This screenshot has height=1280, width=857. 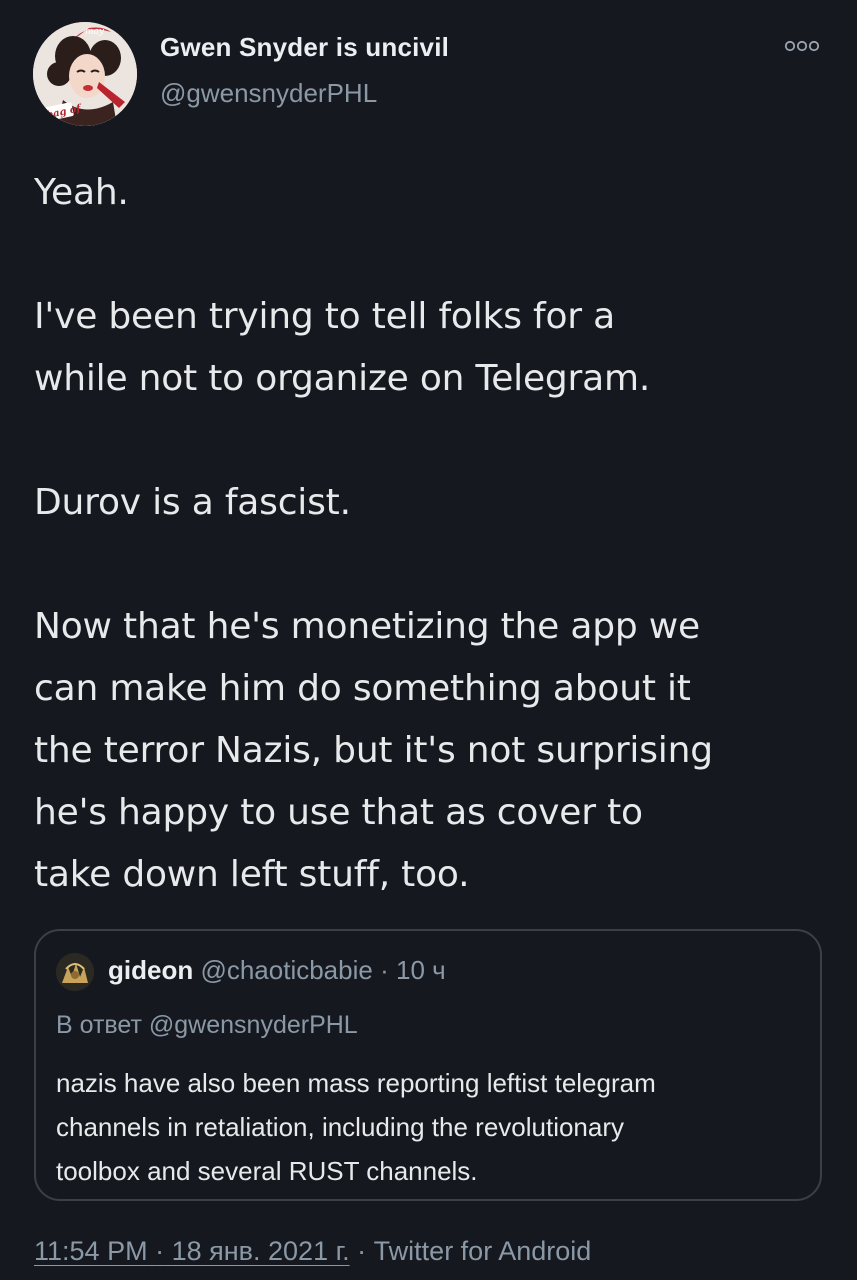 I want to click on quoted-author-handle: @chaoticbabie, so click(x=286, y=970).